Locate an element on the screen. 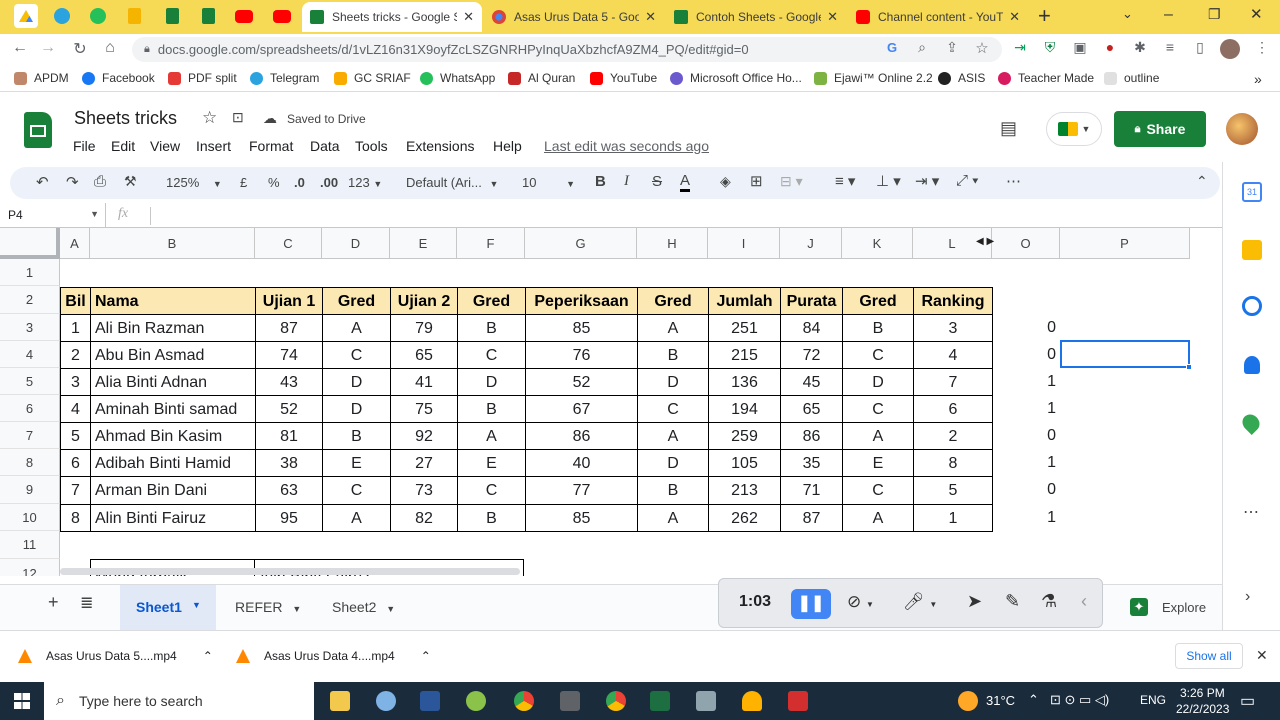  row-header-11: 11 is located at coordinates (30, 545).